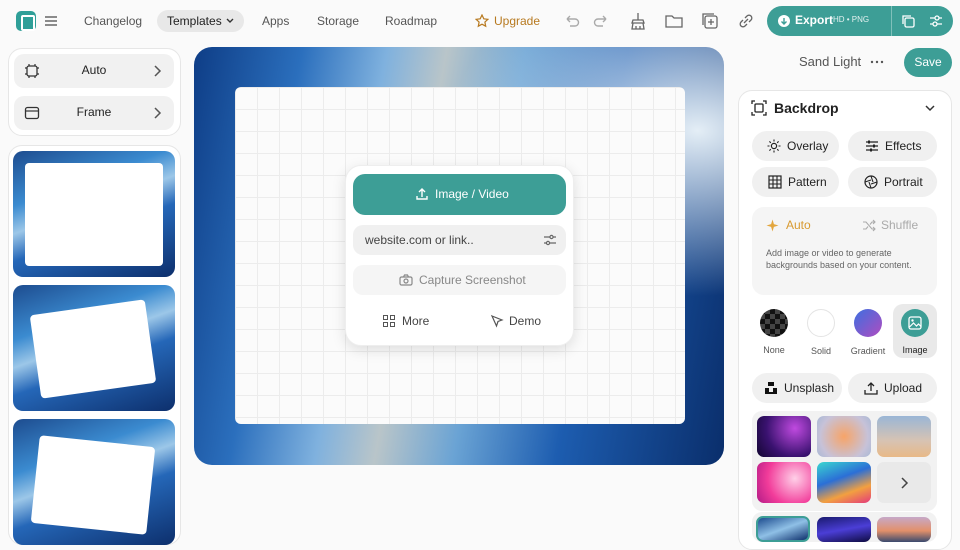 Image resolution: width=960 pixels, height=550 pixels. What do you see at coordinates (406, 280) in the screenshot?
I see `camera-icon` at bounding box center [406, 280].